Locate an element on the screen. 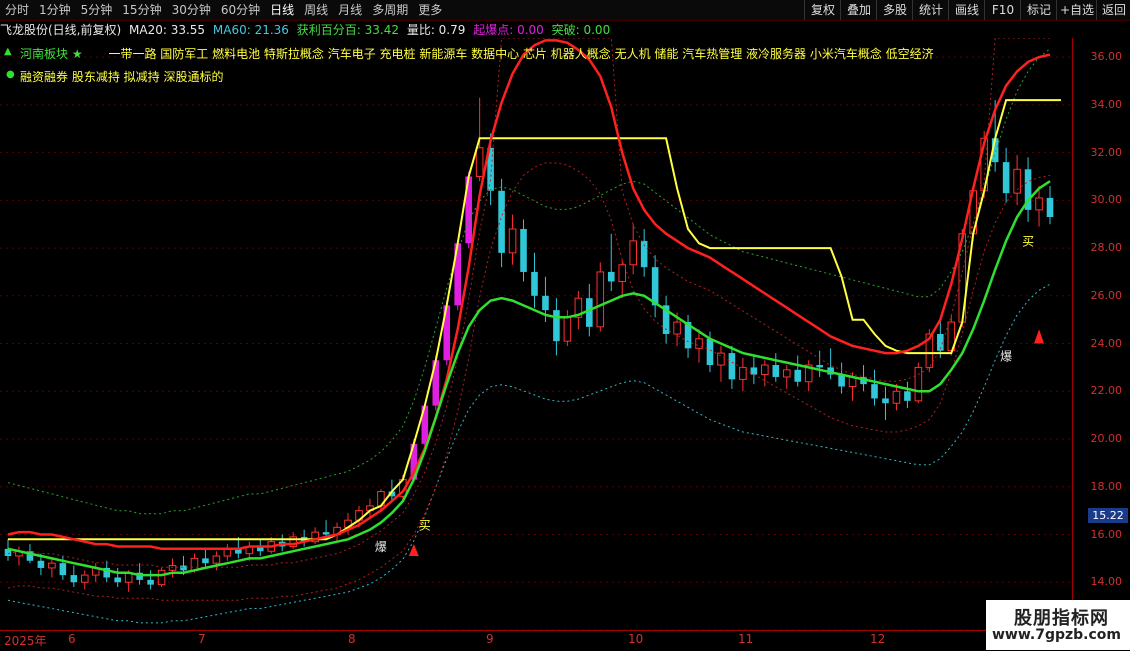  sector-label: 河南板块 is located at coordinates (44, 54).